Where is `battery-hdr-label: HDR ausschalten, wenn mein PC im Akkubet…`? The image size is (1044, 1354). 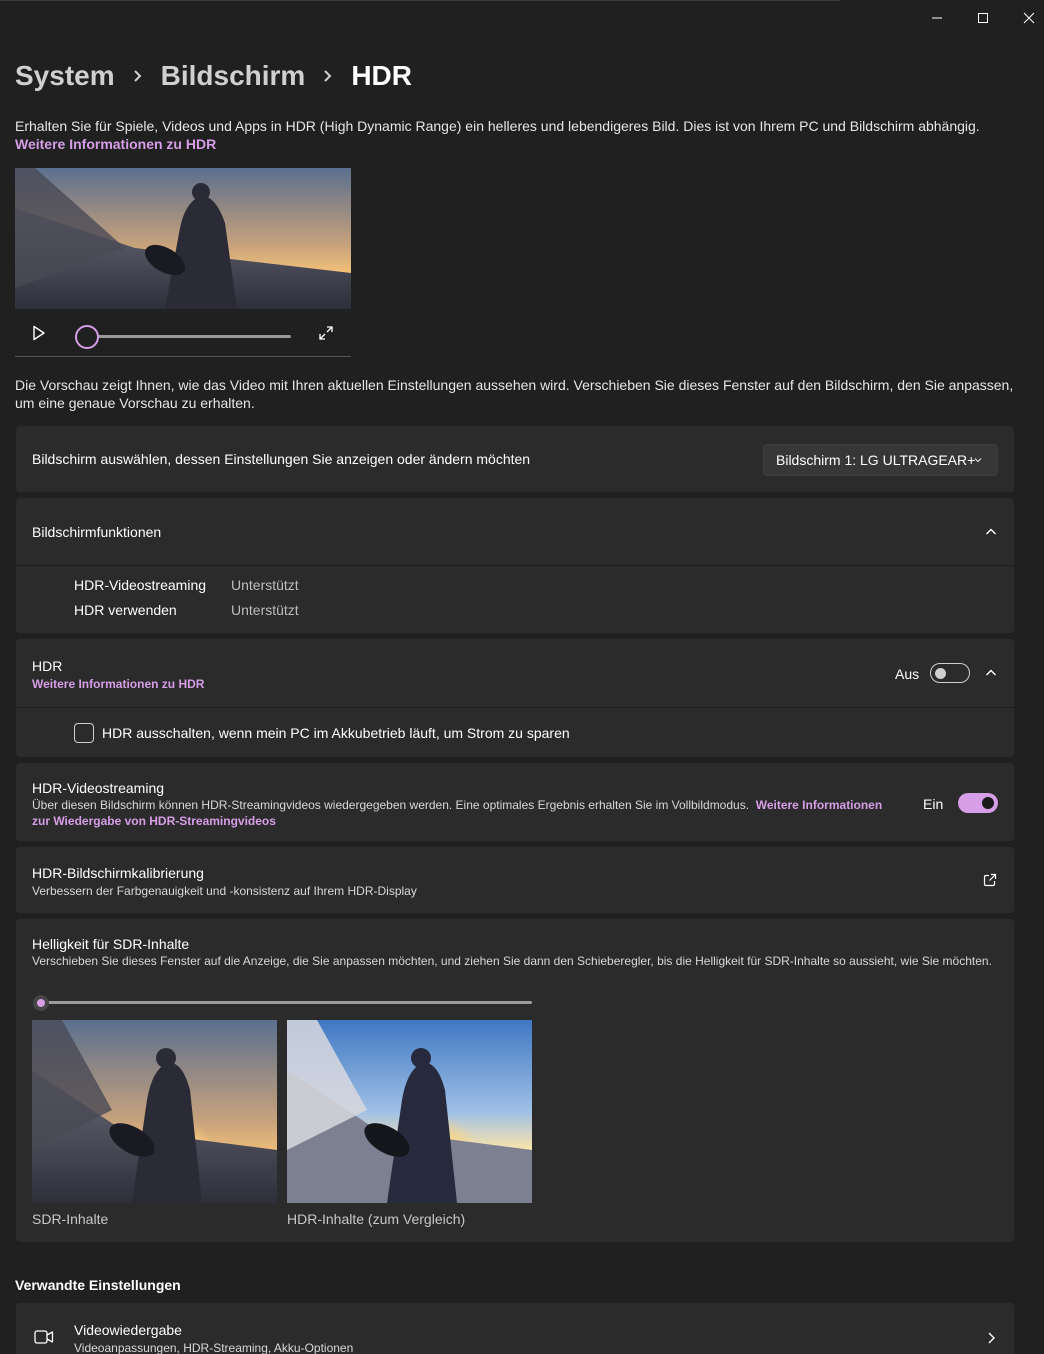
battery-hdr-label: HDR ausschalten, wenn mein PC im Akkubet… is located at coordinates (336, 733).